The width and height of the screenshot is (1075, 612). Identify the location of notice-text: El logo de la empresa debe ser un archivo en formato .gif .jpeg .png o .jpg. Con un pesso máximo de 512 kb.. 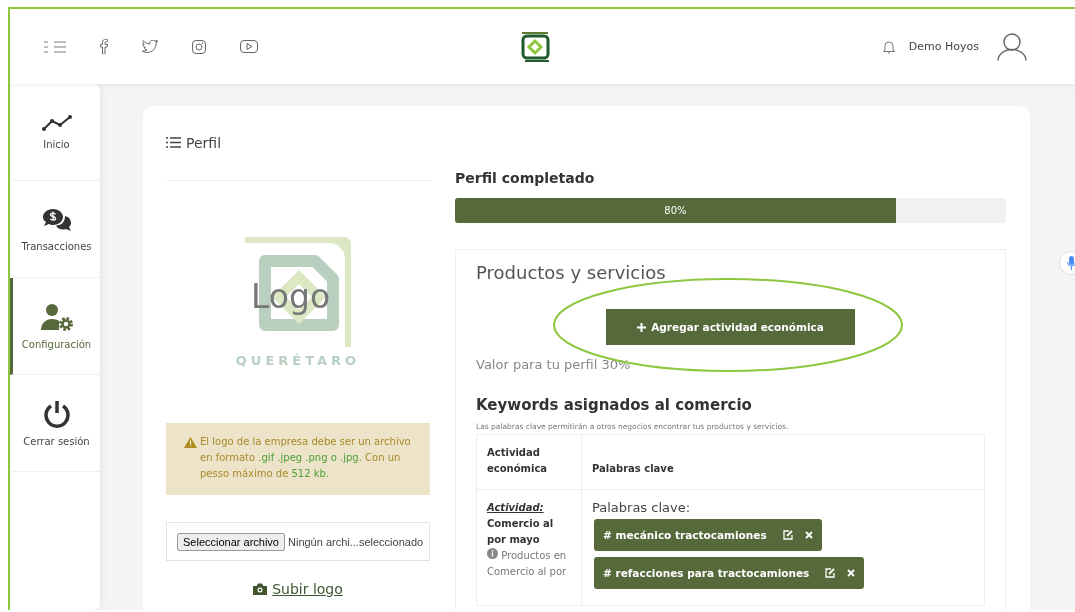
(306, 458).